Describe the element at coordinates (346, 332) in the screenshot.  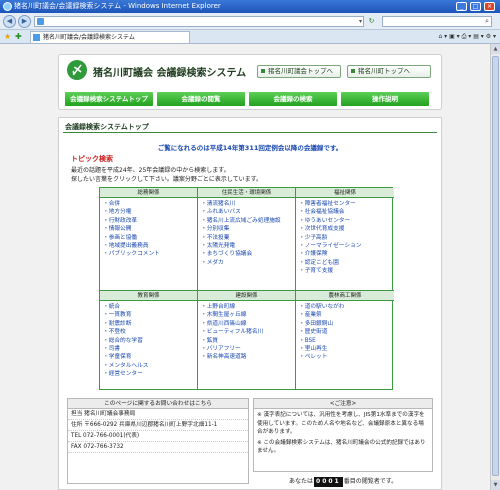
I see `topic-link: 歴史街道` at that location.